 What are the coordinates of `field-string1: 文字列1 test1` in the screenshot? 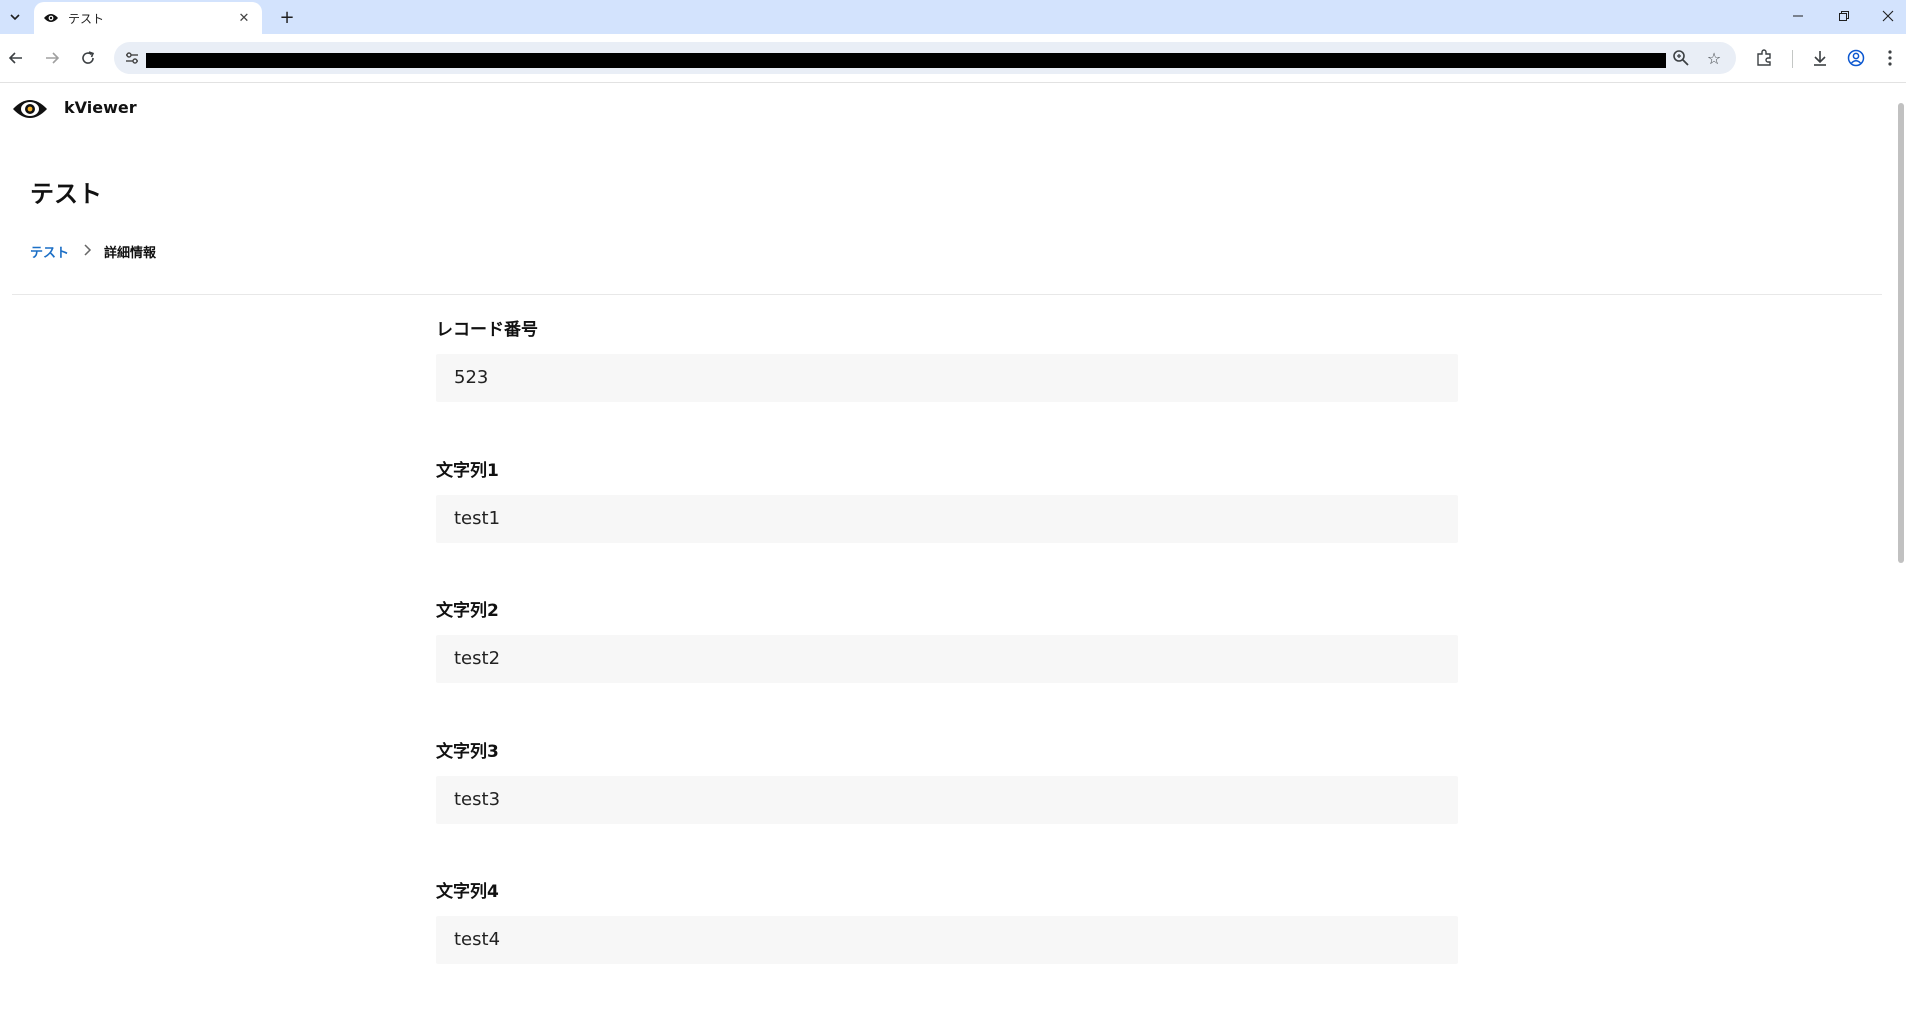 It's located at (947, 501).